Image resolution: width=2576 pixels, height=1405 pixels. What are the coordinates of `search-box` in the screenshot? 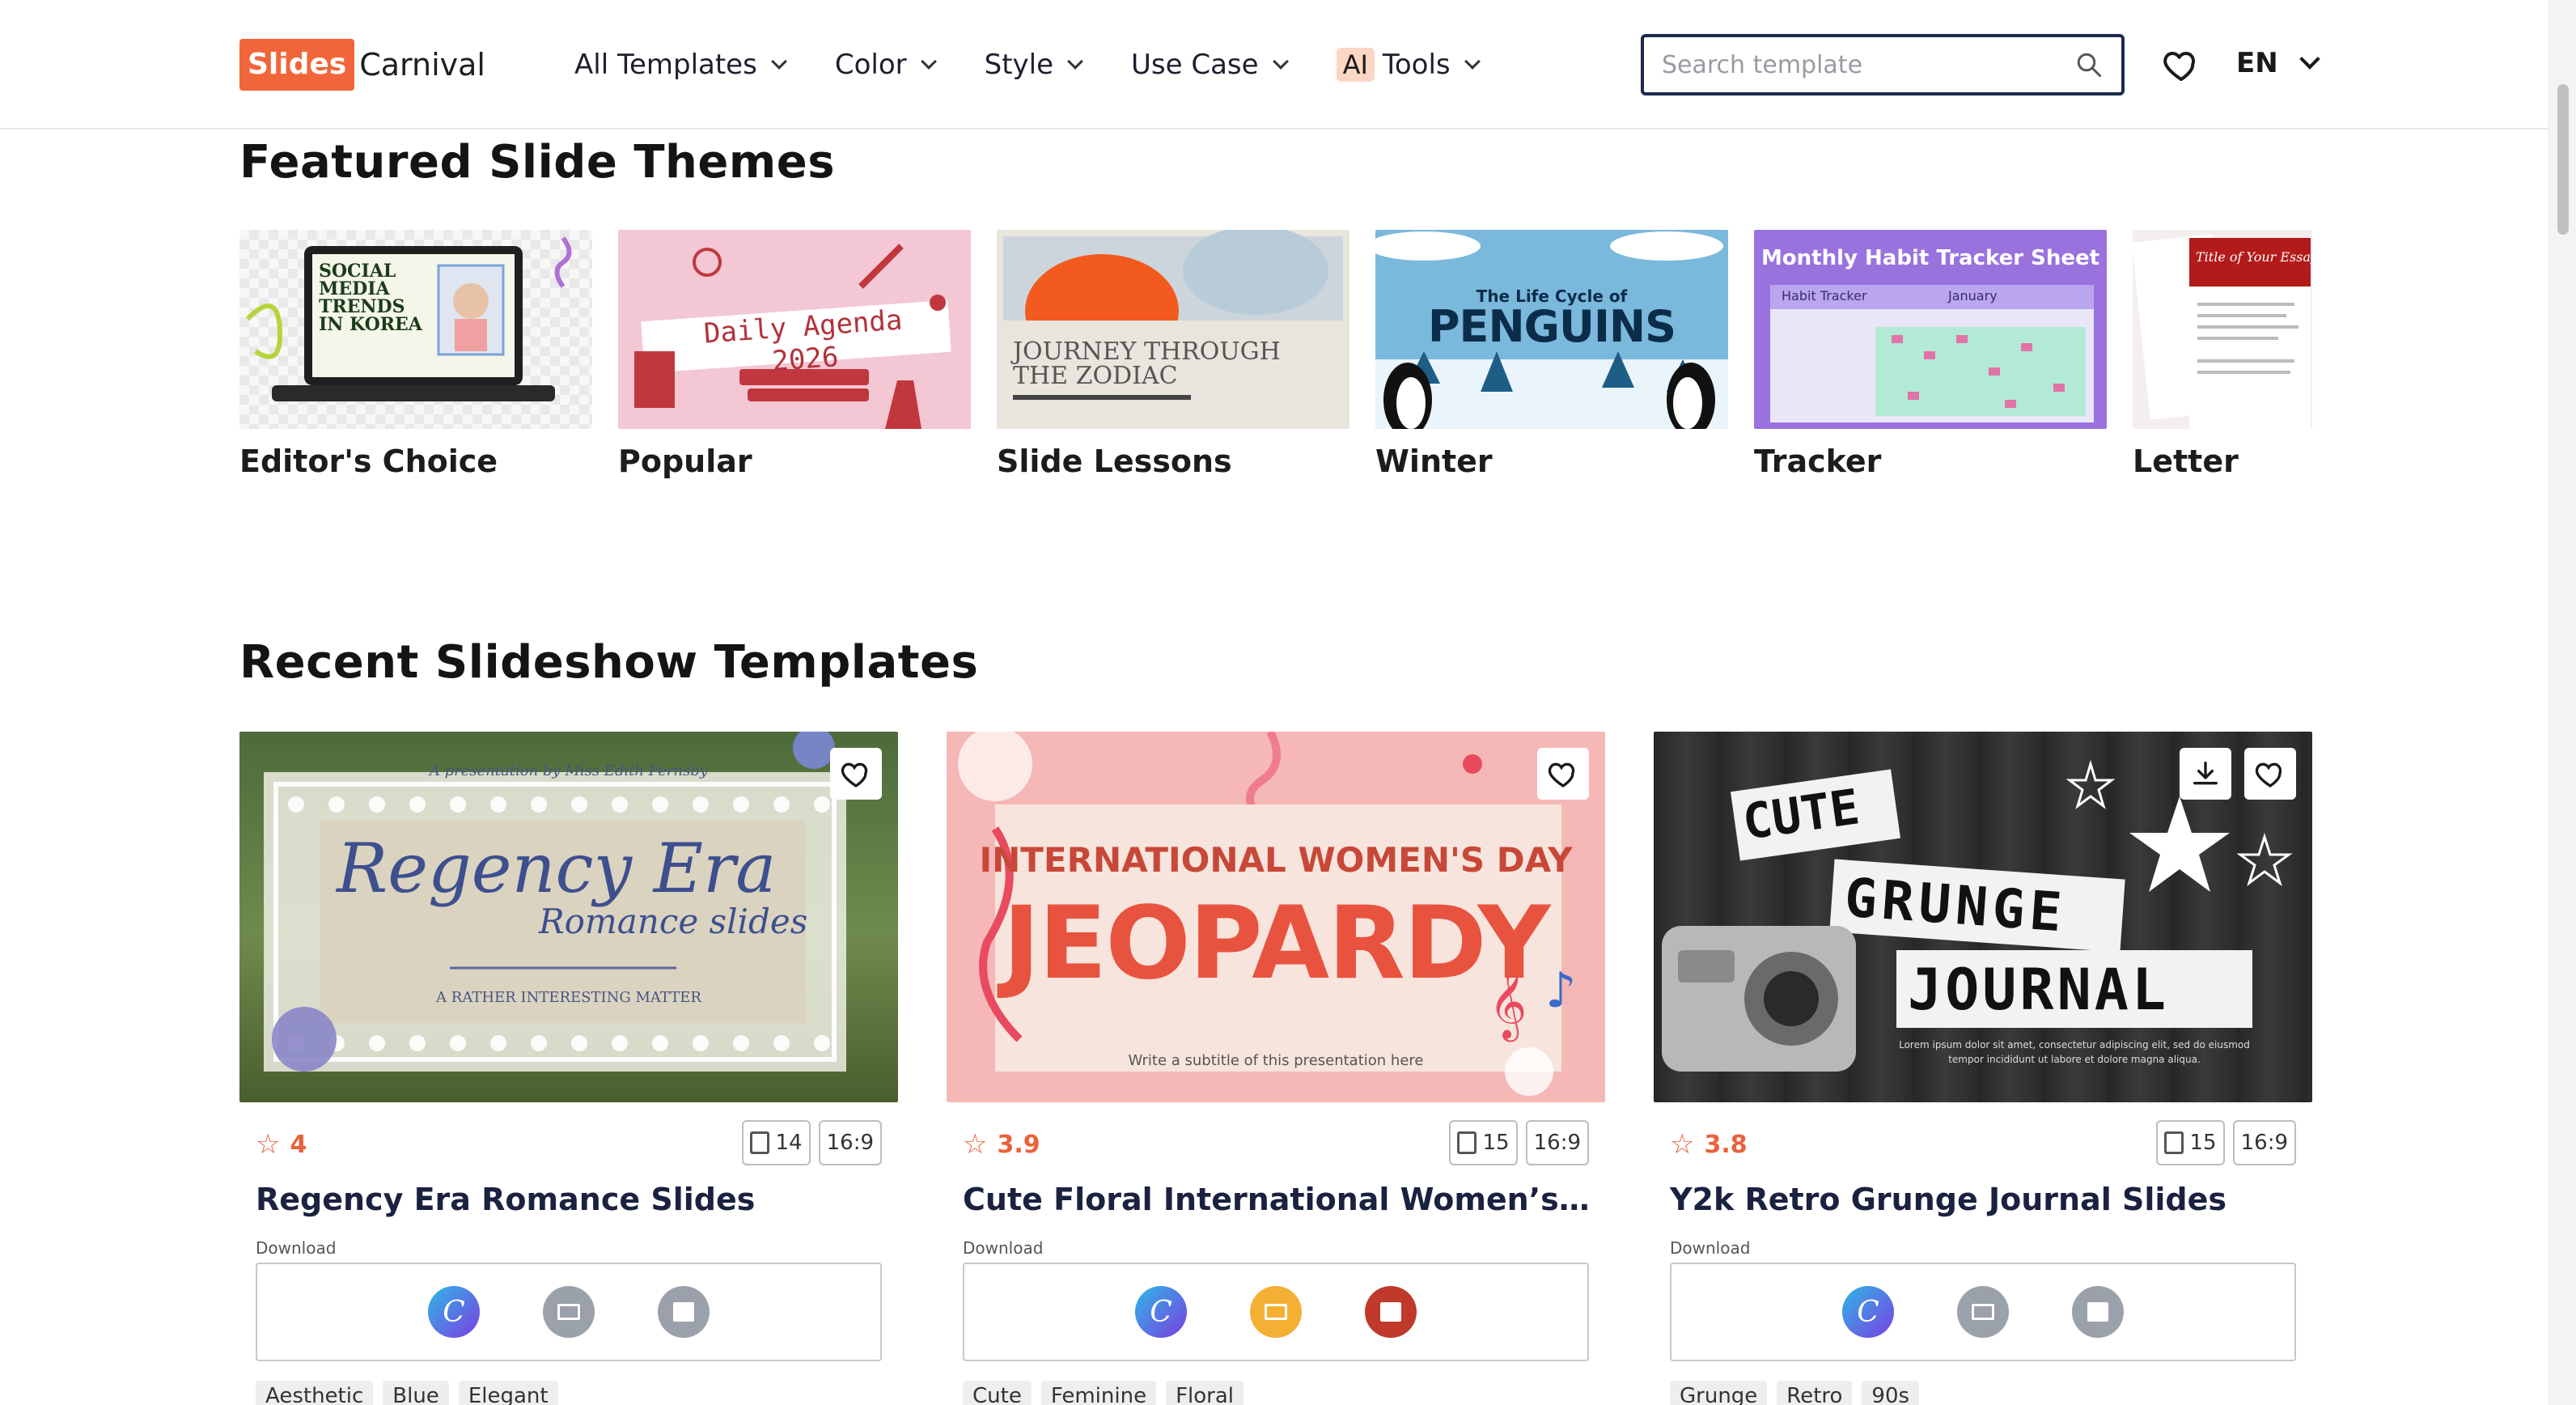 It's located at (1883, 65).